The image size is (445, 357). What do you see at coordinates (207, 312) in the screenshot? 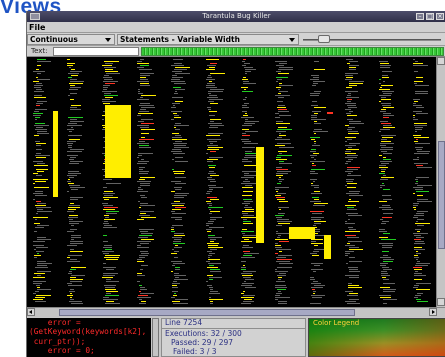
I see `horizontal-scroll-thumb` at bounding box center [207, 312].